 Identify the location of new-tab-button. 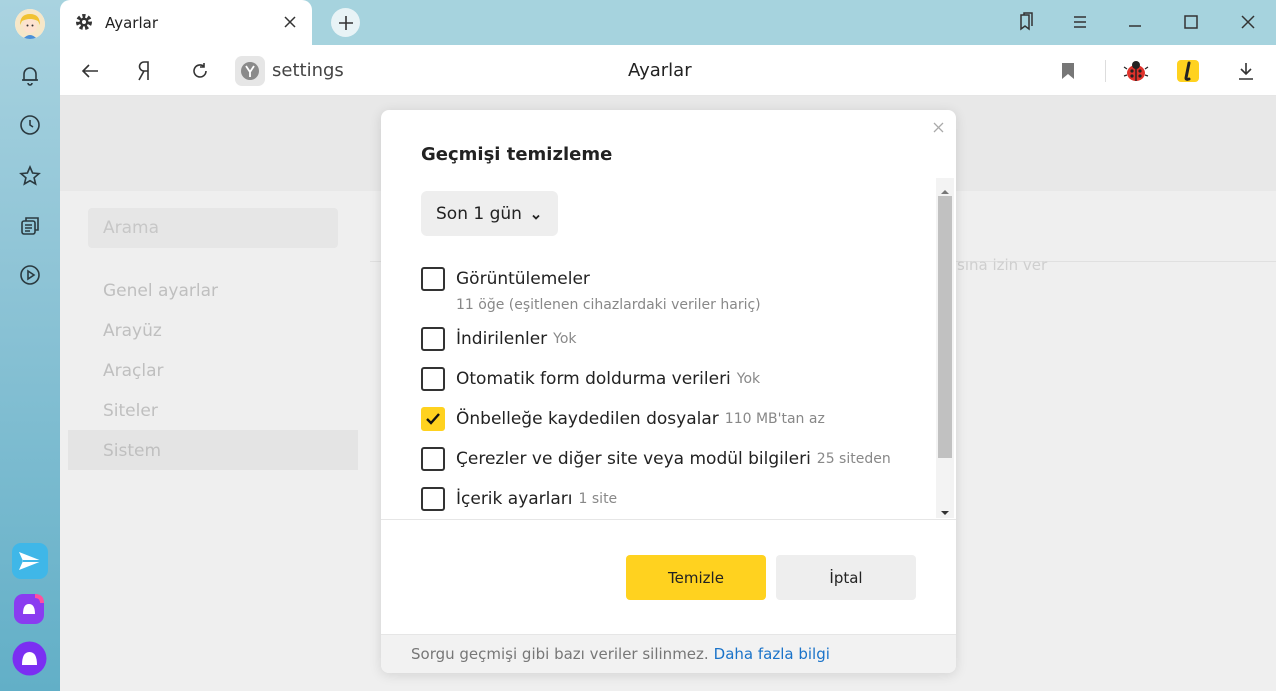
(345, 22).